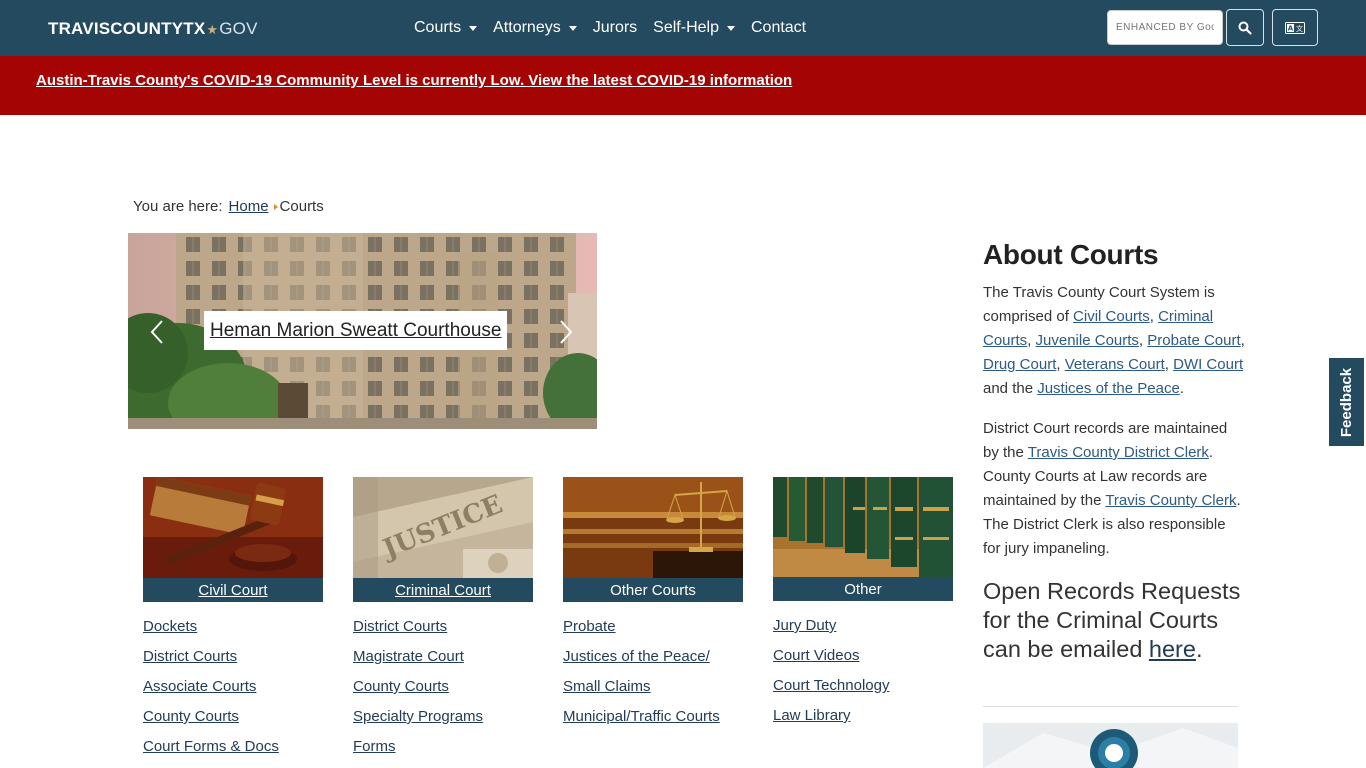 This screenshot has height=768, width=1366. I want to click on courthouse-carousel: Heman Marion Sweatt Courthouse, so click(362, 331).